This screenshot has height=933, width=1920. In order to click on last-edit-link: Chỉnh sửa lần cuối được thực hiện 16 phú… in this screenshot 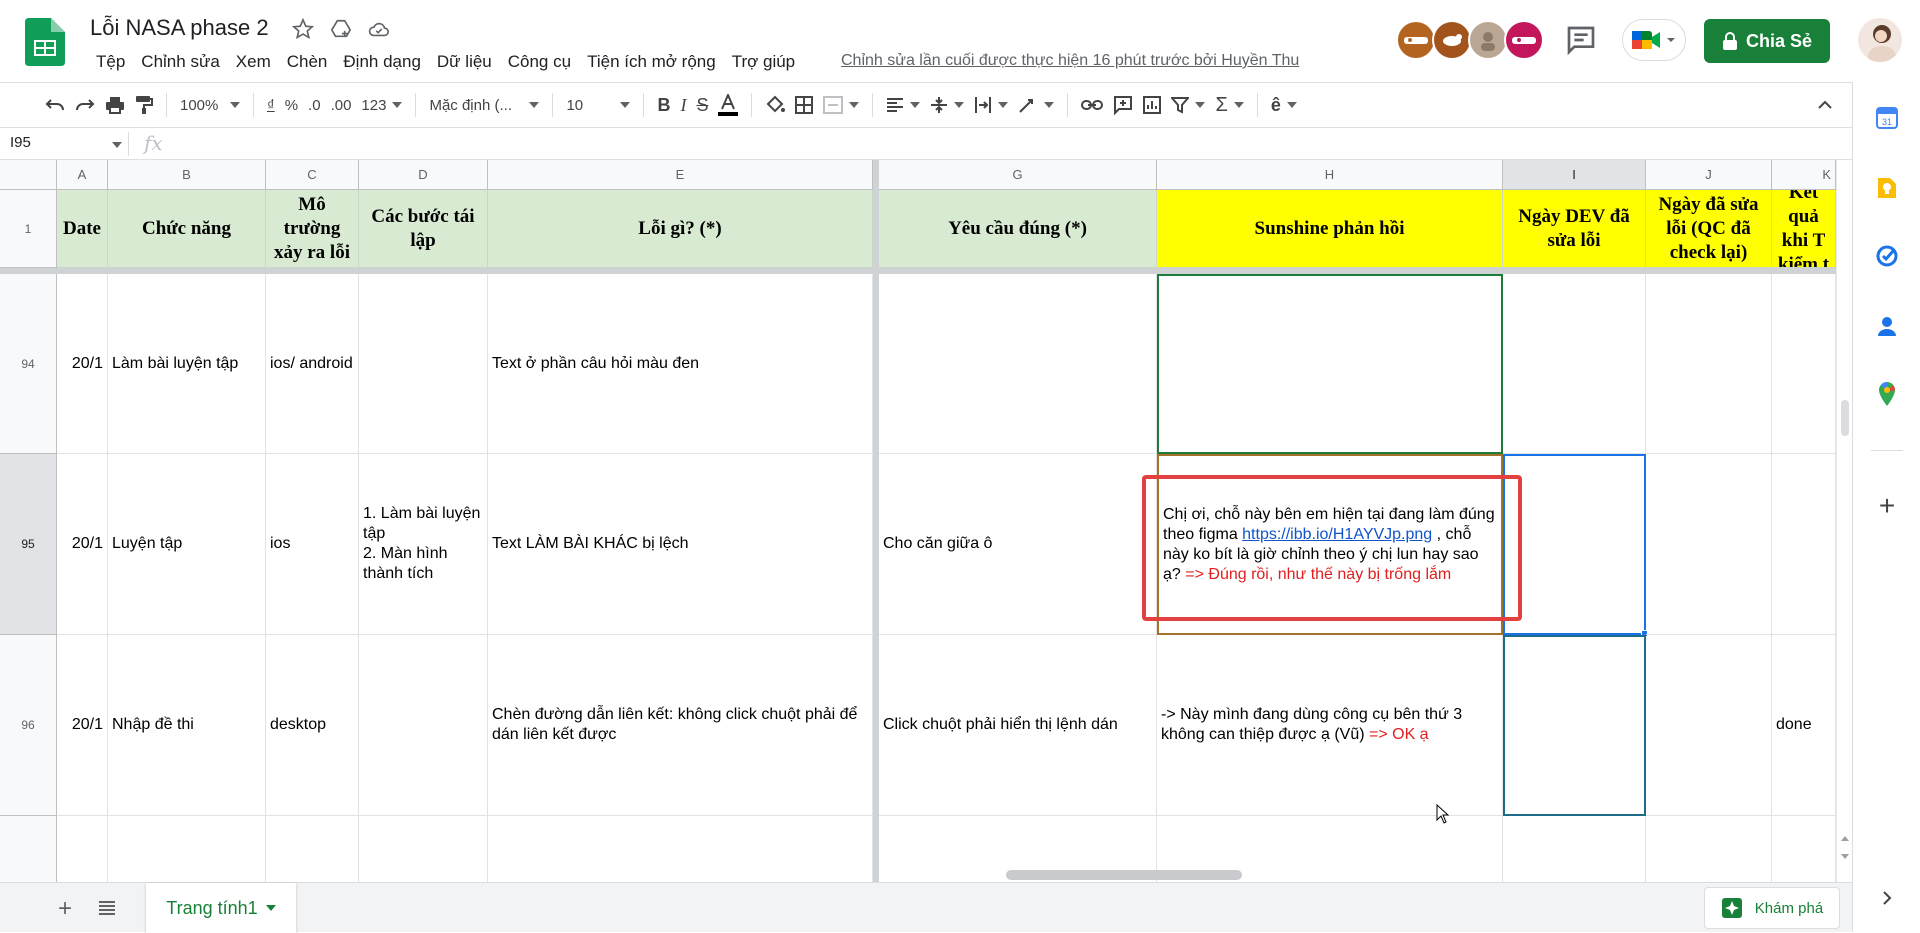, I will do `click(1070, 61)`.